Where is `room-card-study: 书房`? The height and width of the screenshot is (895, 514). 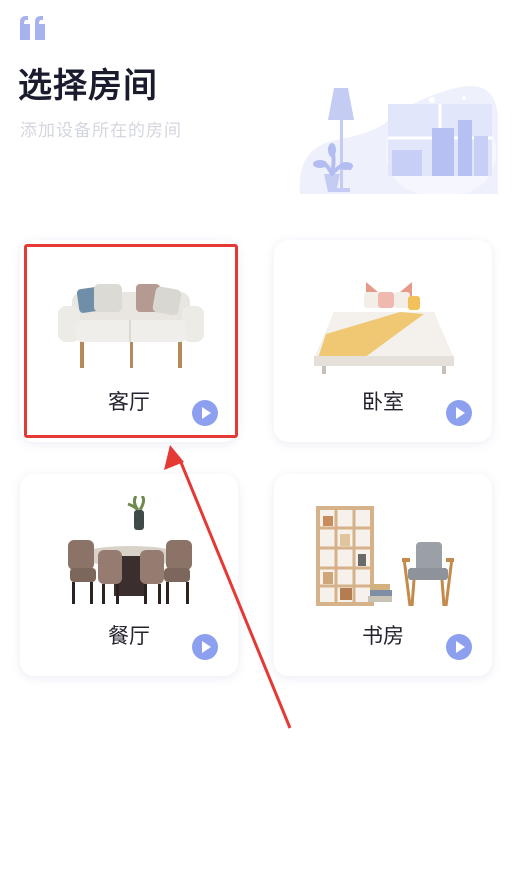 room-card-study: 书房 is located at coordinates (383, 575).